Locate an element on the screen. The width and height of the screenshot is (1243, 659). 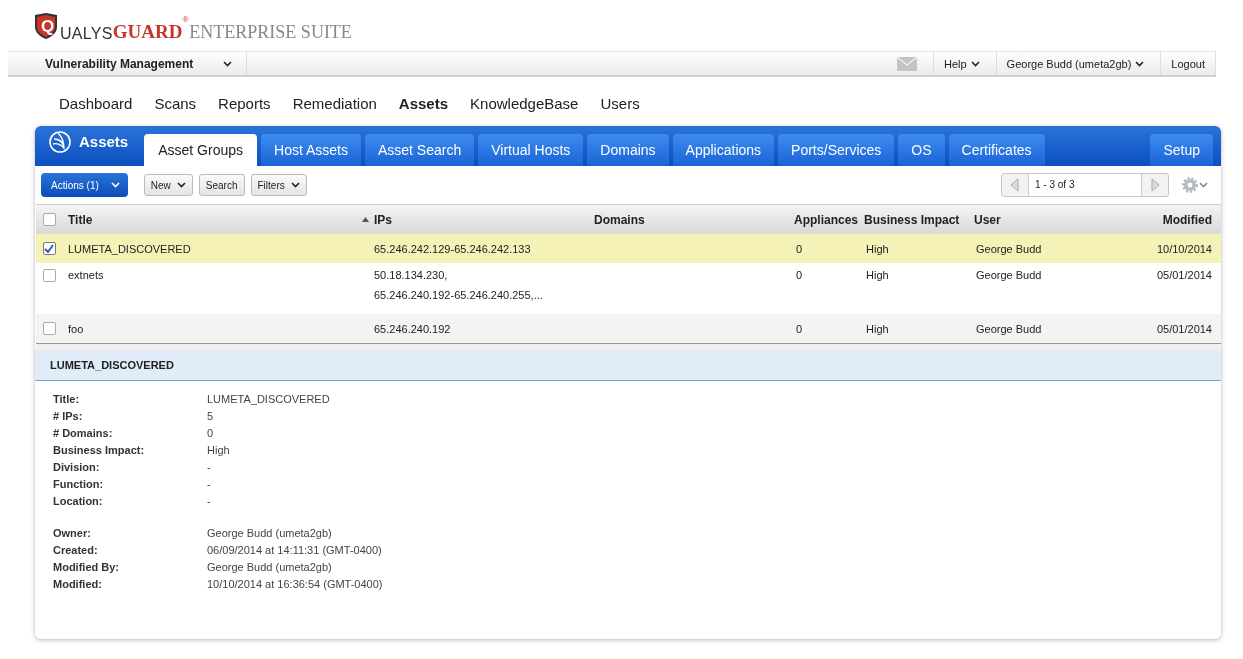
details-title: LUMETA_DISCOVERED is located at coordinates (112, 365).